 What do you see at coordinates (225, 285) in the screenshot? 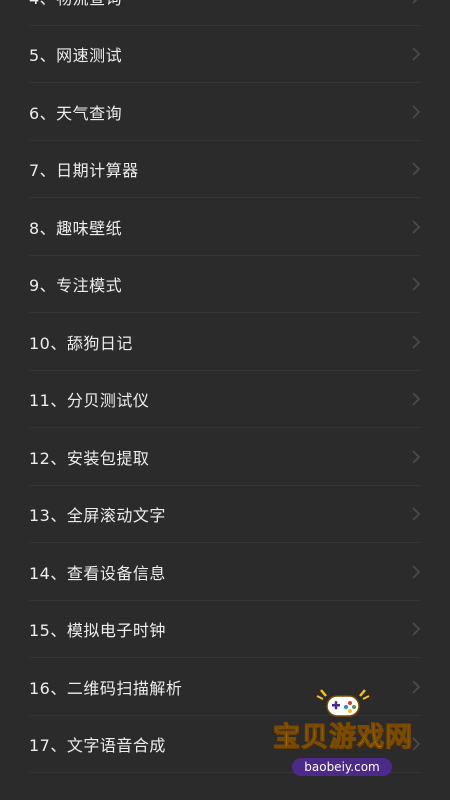
I see `list-item: 9、专注模式` at bounding box center [225, 285].